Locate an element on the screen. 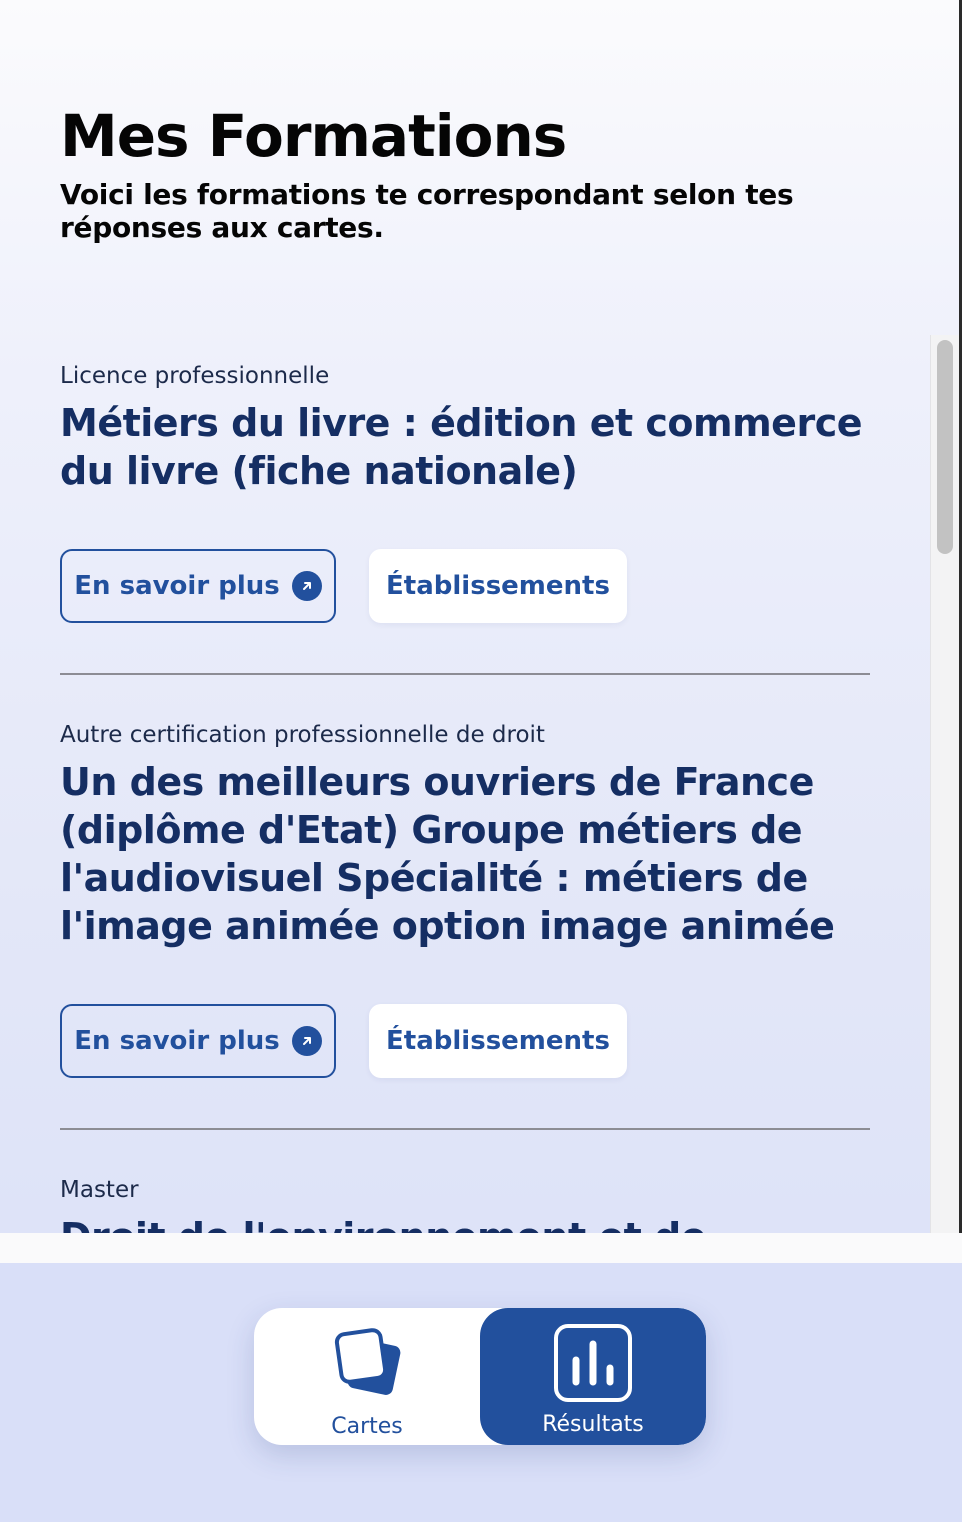  scrollbar-thumb is located at coordinates (945, 447).